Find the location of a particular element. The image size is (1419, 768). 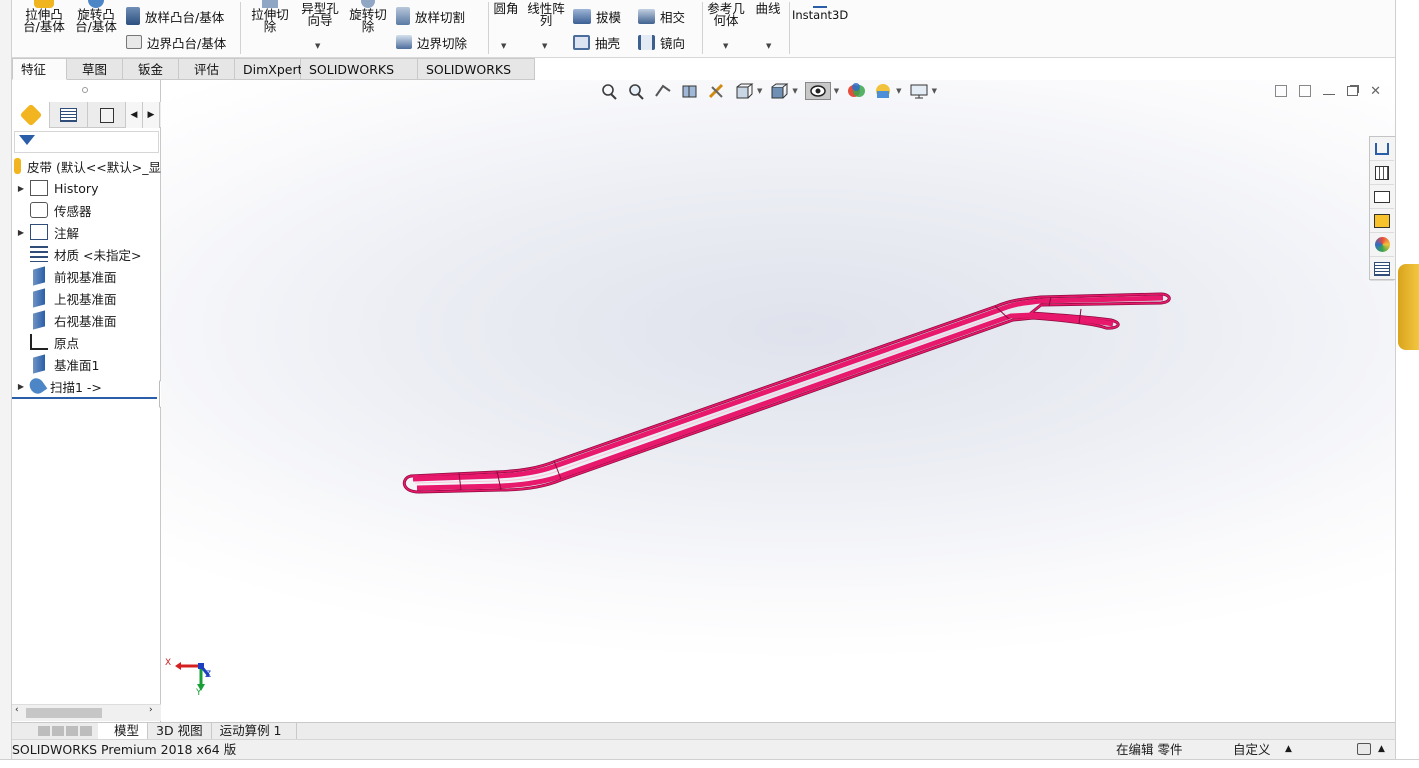

appearances-icon is located at coordinates (1382, 244).